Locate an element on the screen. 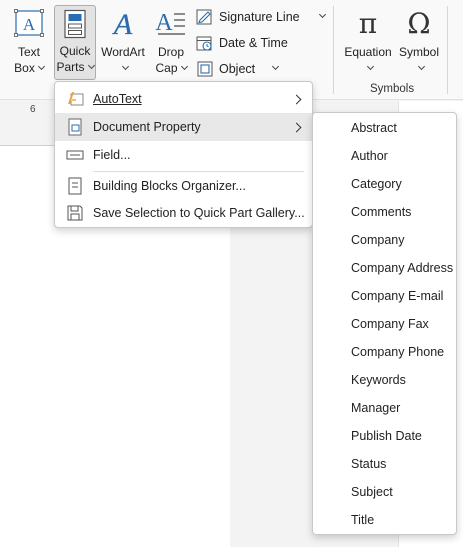  menu-item-document-property: Document Property is located at coordinates (183, 127).